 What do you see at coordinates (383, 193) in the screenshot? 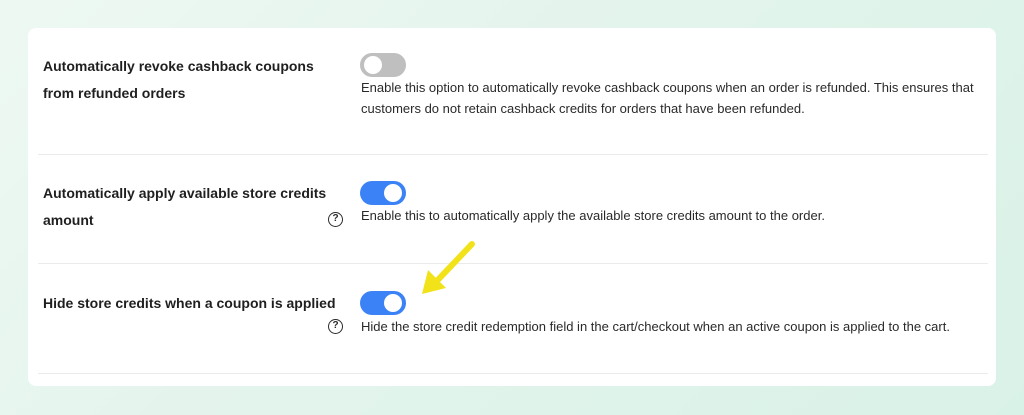
I see `apply-store-credits-toggle` at bounding box center [383, 193].